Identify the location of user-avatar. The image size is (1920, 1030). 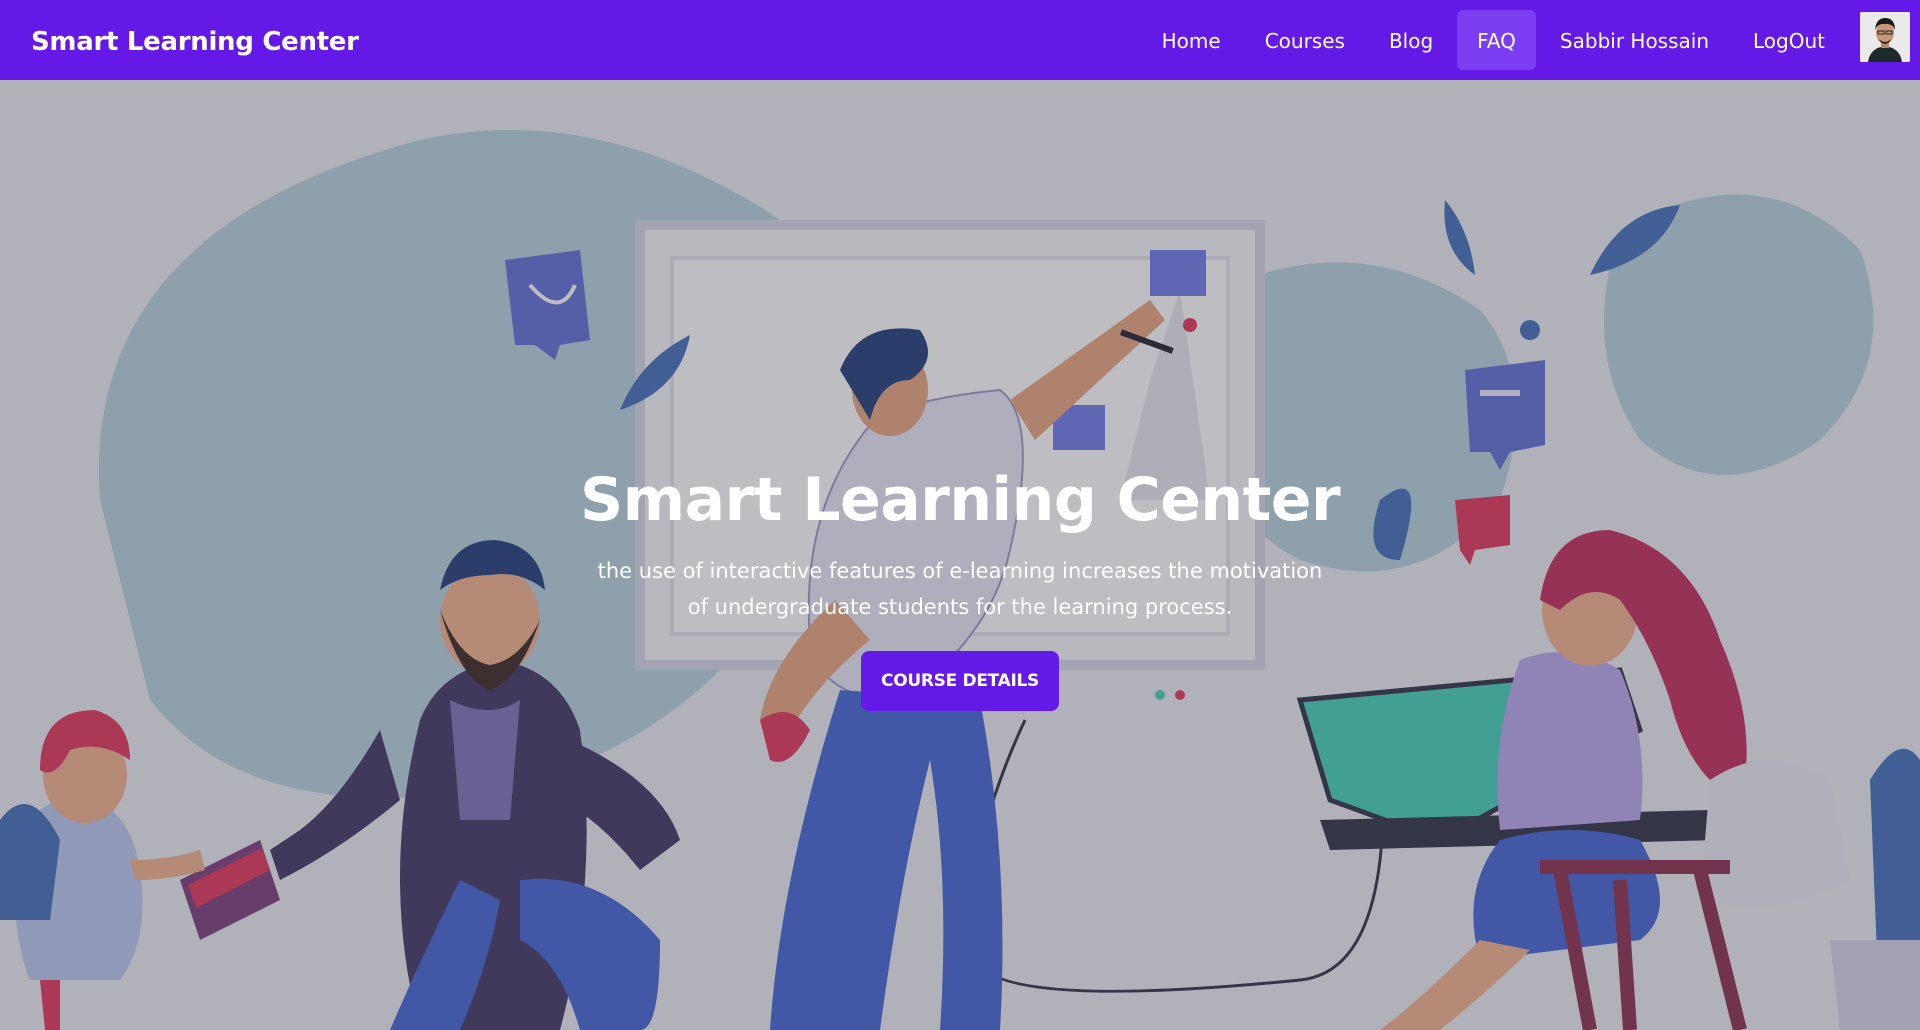
(1885, 37).